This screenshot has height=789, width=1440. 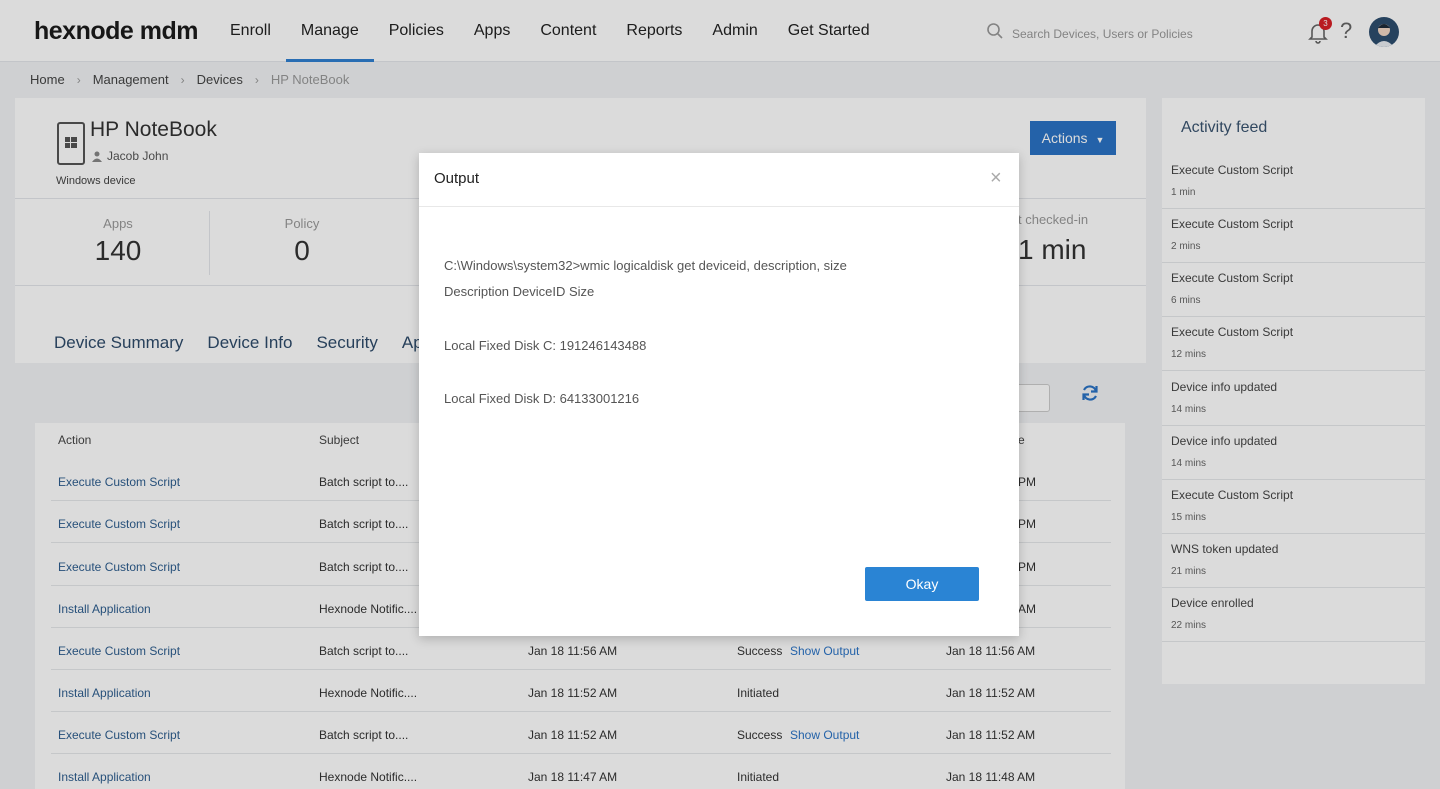 What do you see at coordinates (542, 398) in the screenshot?
I see `output-line: Local Fixed Disk D: 64133001216` at bounding box center [542, 398].